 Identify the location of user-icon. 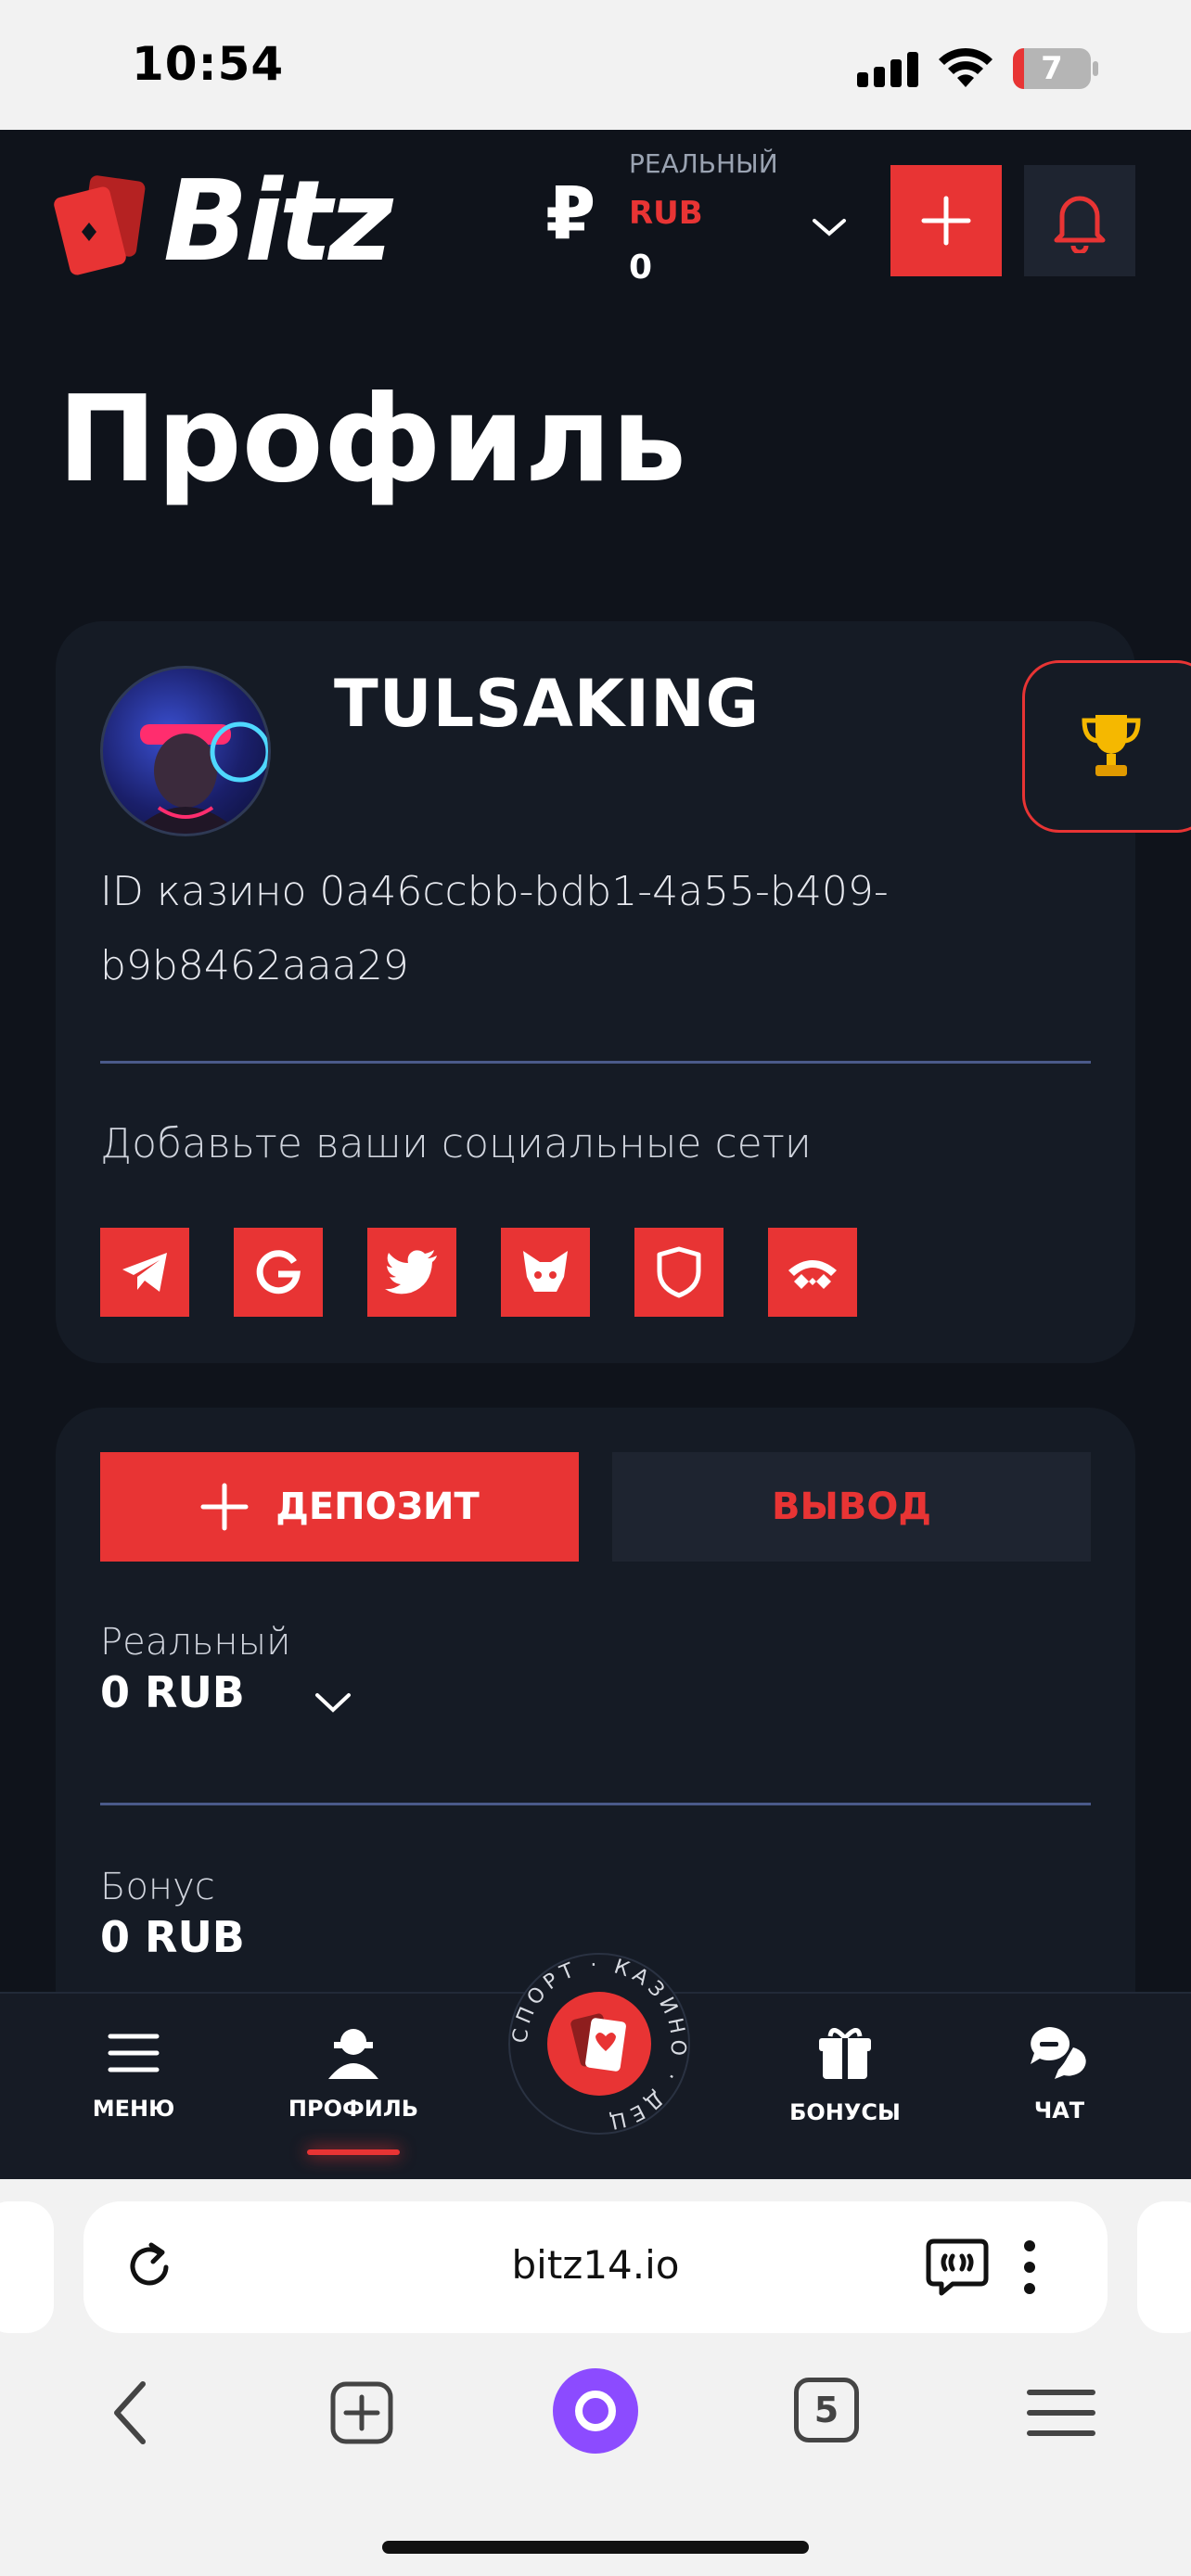
(353, 2054).